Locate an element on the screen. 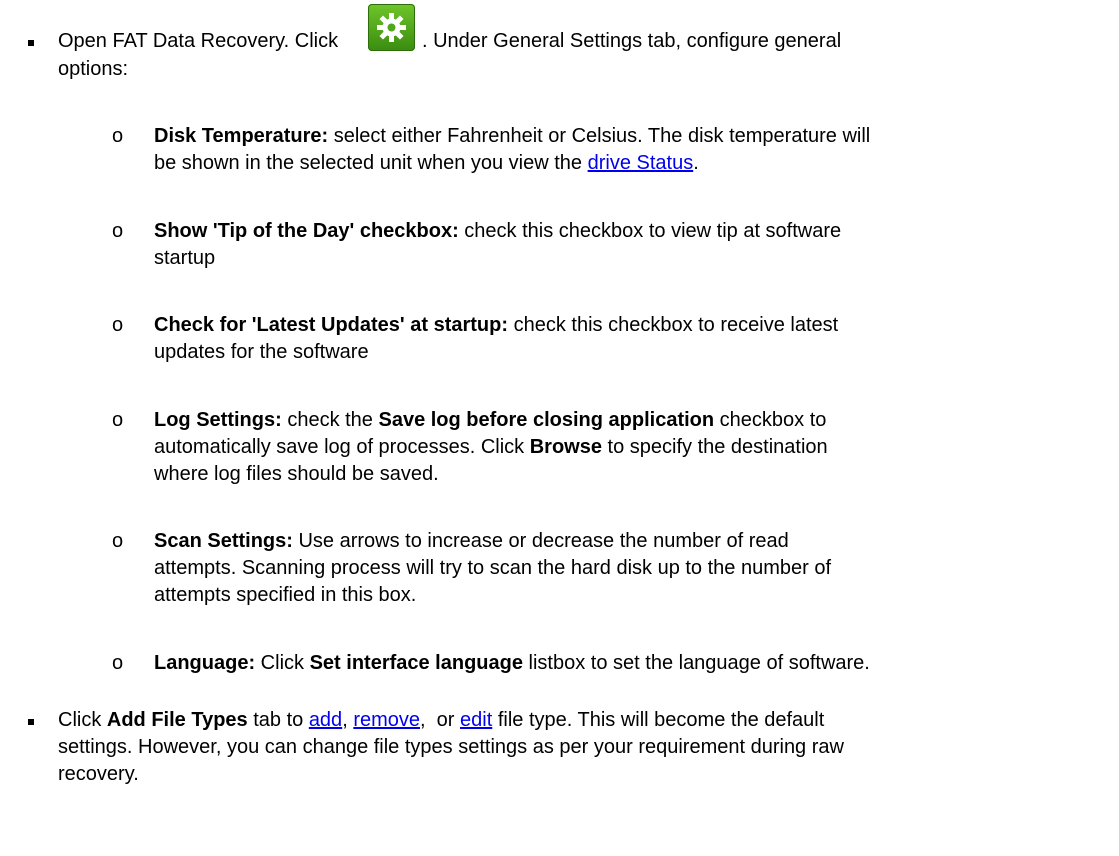 The image size is (1119, 856). option-text: where log files should be saved. is located at coordinates (296, 474).